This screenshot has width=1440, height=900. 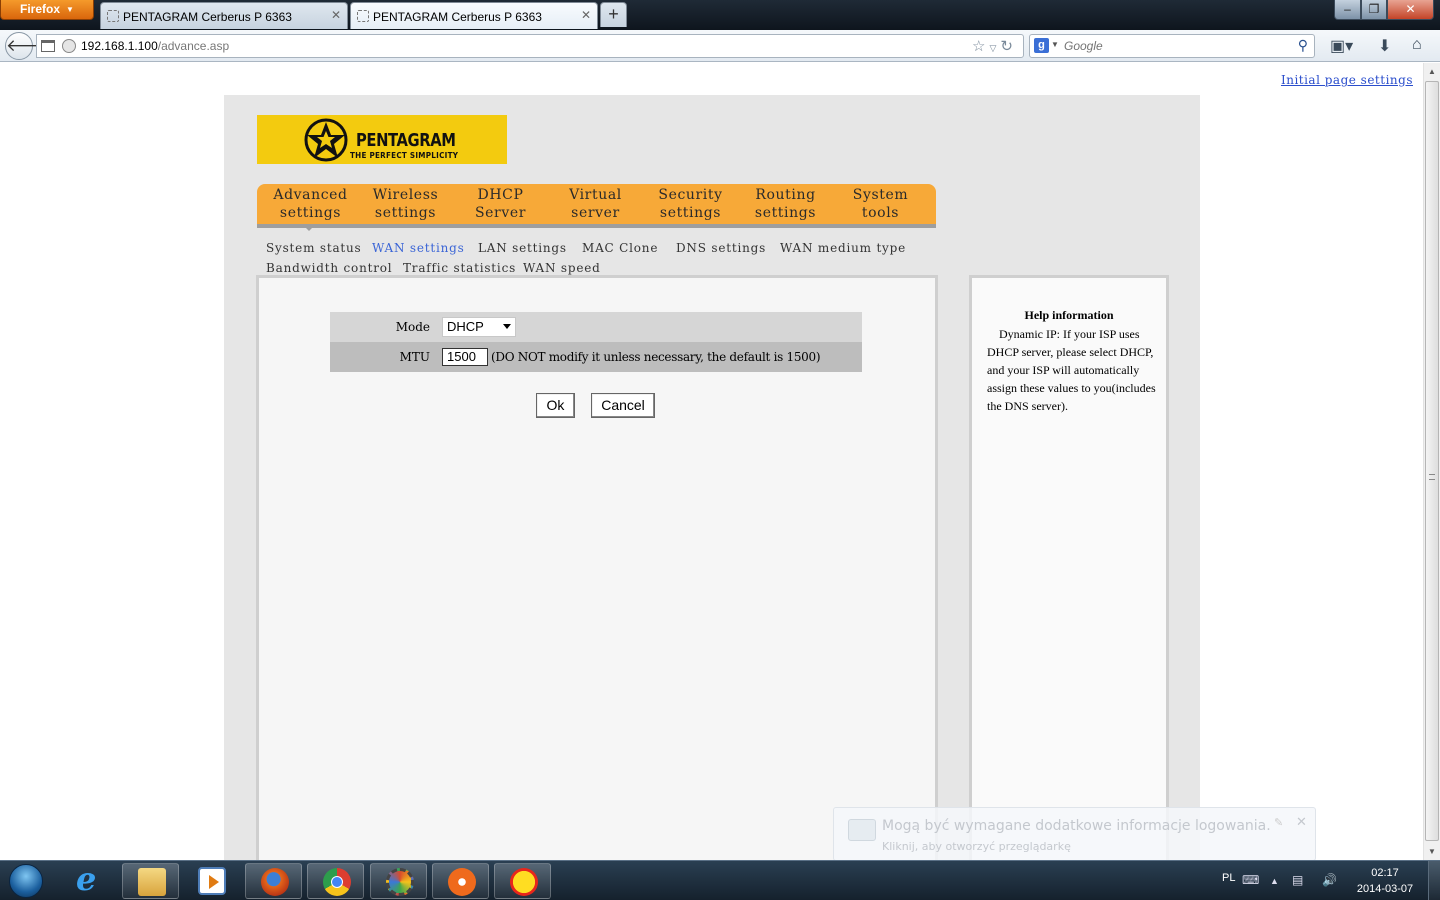 I want to click on menu-system-tools: System tools, so click(x=880, y=204).